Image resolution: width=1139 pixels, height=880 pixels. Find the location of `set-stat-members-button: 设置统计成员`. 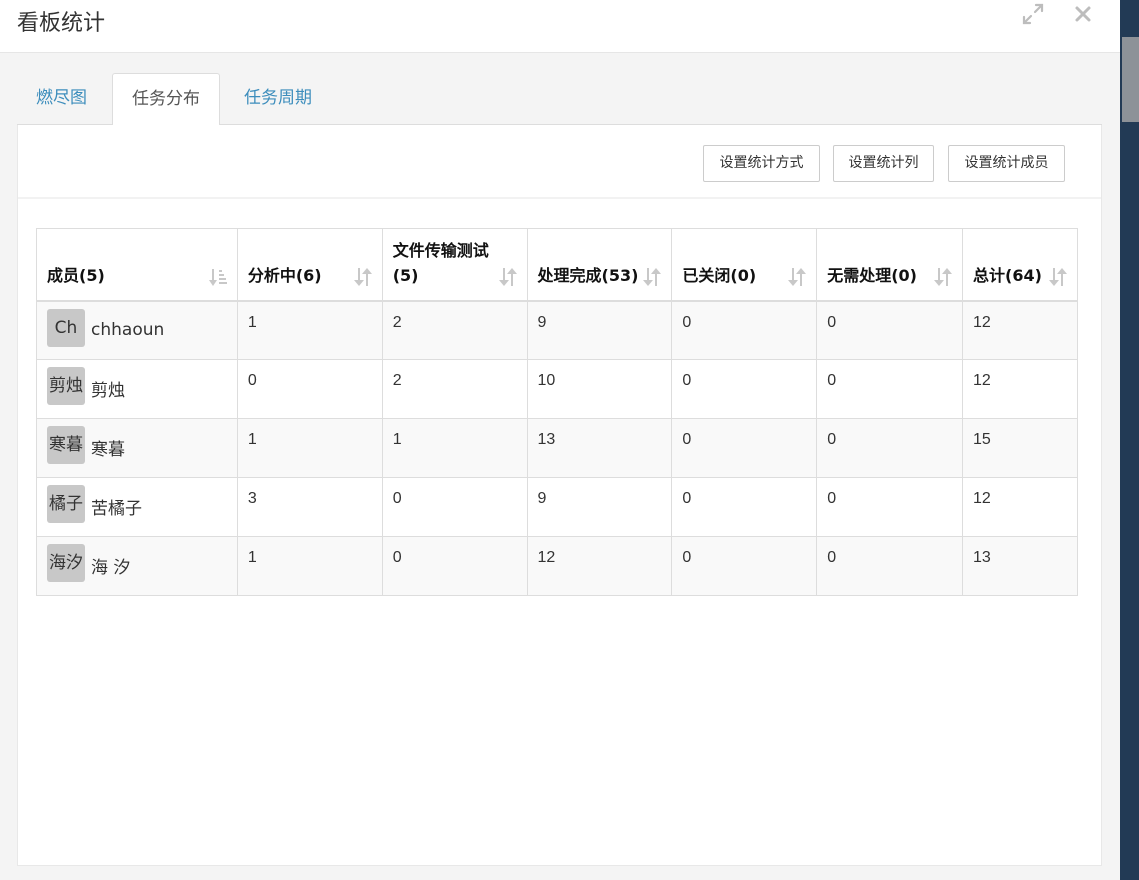

set-stat-members-button: 设置统计成员 is located at coordinates (1006, 163).